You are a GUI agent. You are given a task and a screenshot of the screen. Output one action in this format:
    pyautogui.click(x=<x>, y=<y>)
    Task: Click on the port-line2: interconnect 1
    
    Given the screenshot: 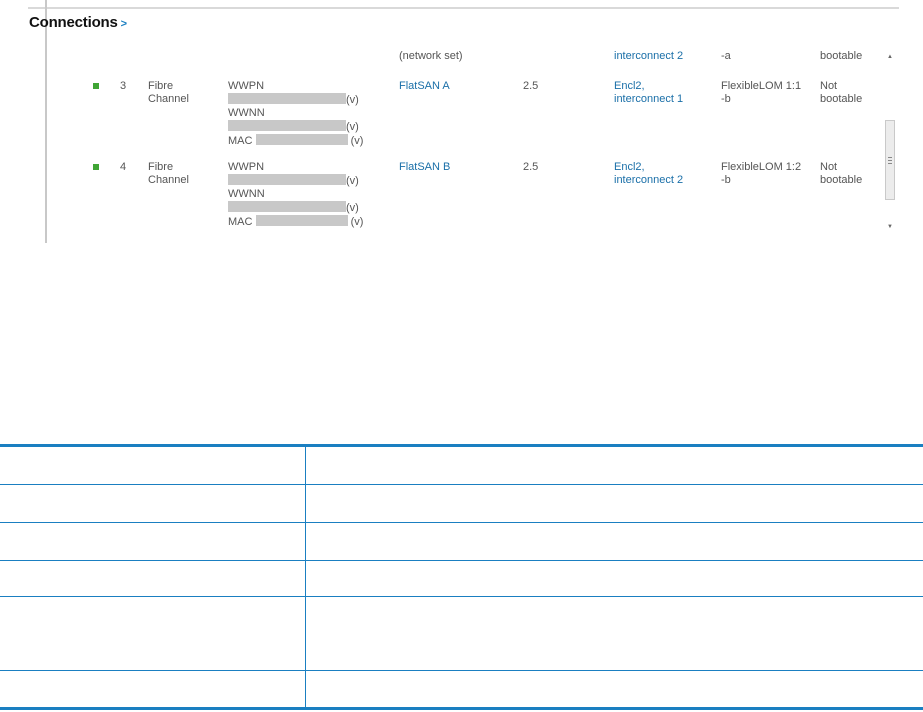 What is the action you would take?
    pyautogui.click(x=649, y=99)
    